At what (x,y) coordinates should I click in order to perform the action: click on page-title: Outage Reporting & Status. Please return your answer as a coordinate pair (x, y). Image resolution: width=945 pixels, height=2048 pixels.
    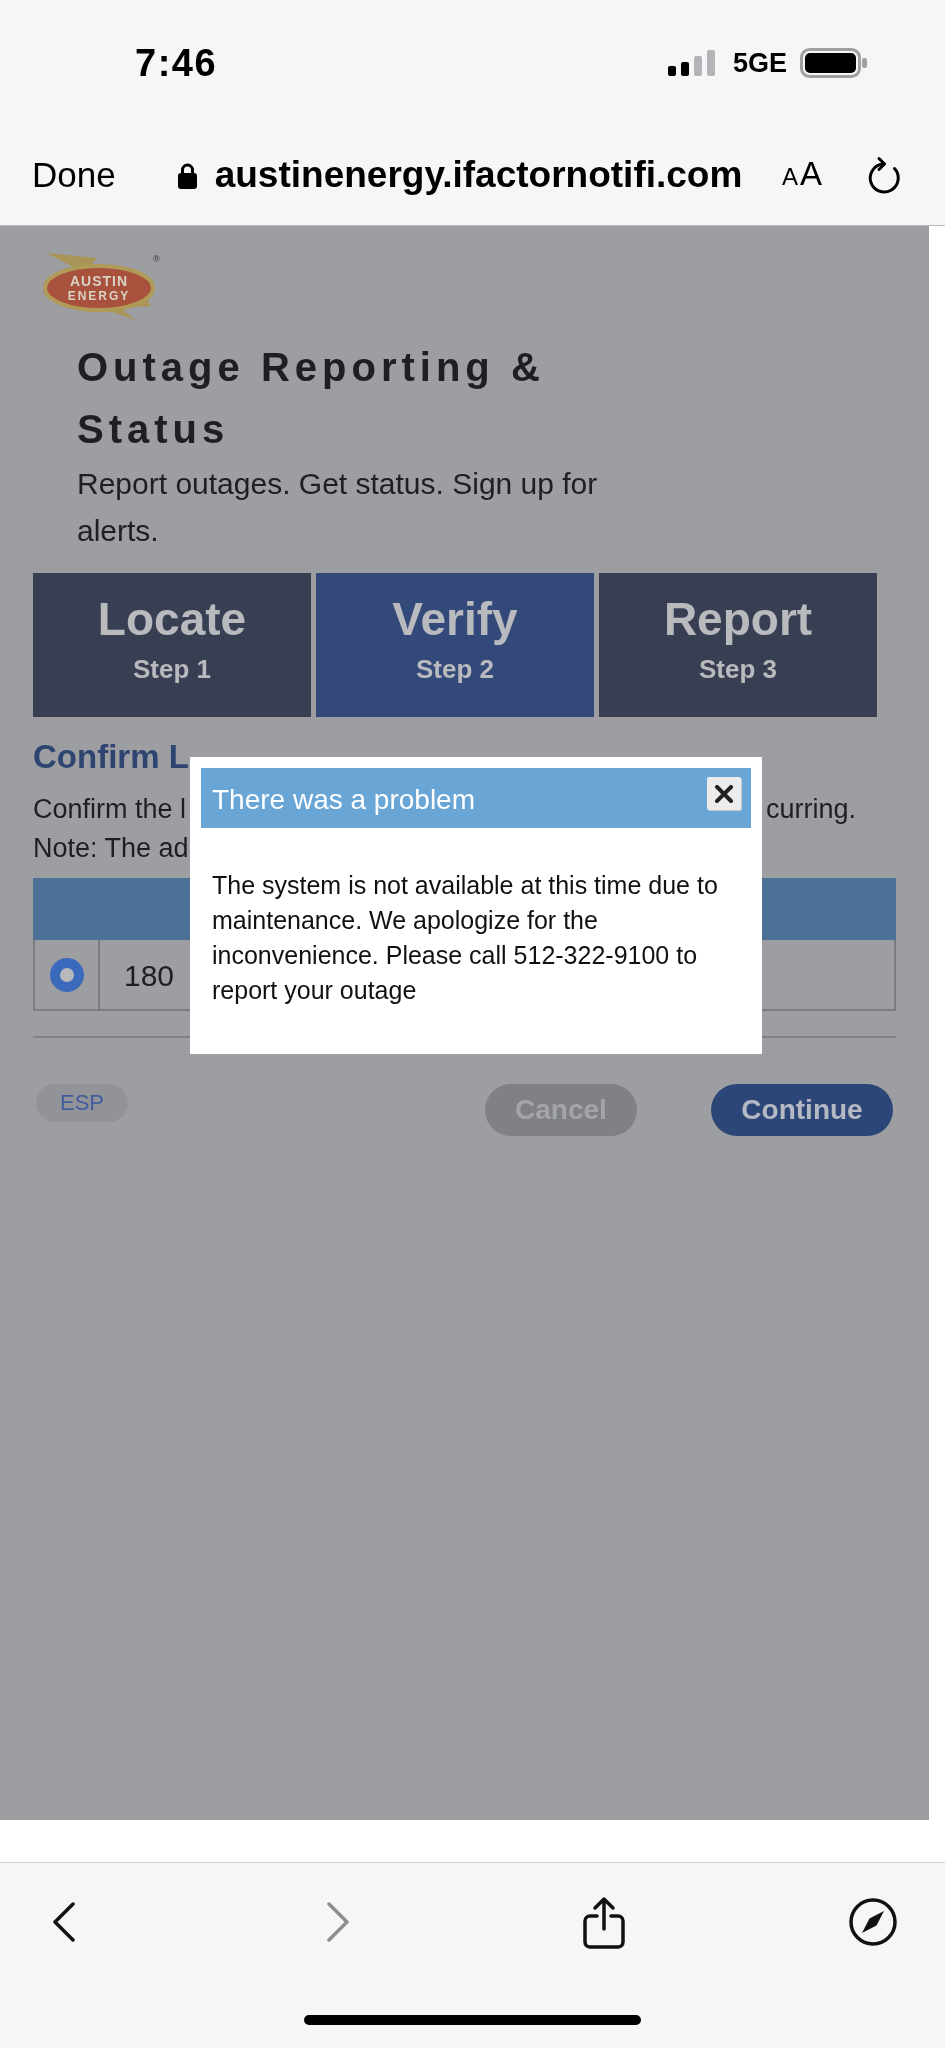
    Looking at the image, I should click on (311, 398).